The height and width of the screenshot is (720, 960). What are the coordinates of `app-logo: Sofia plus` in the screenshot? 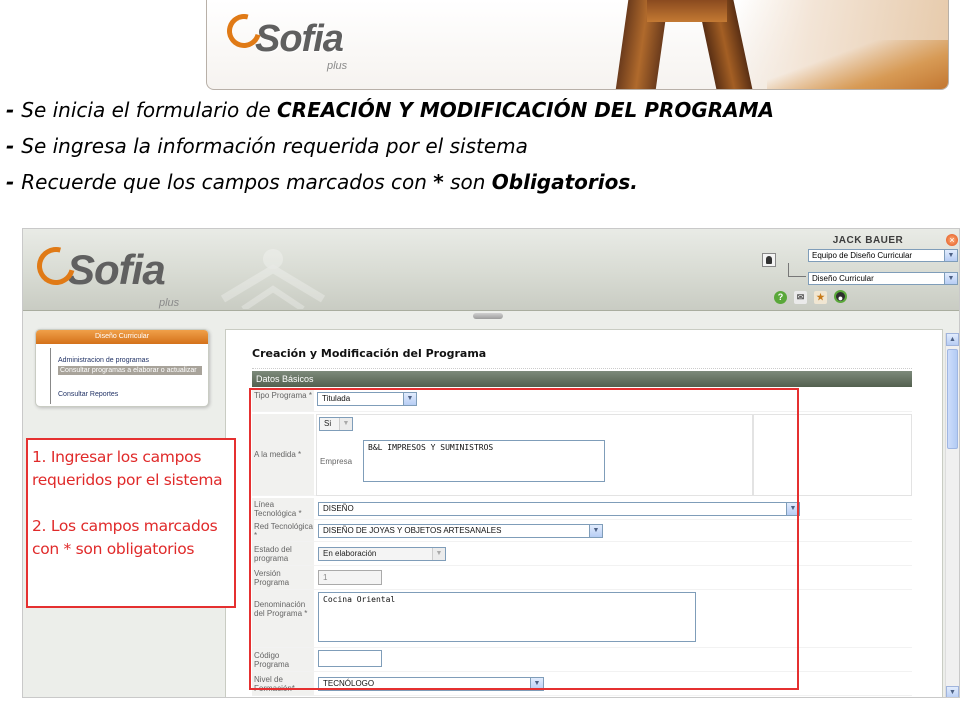 It's located at (104, 274).